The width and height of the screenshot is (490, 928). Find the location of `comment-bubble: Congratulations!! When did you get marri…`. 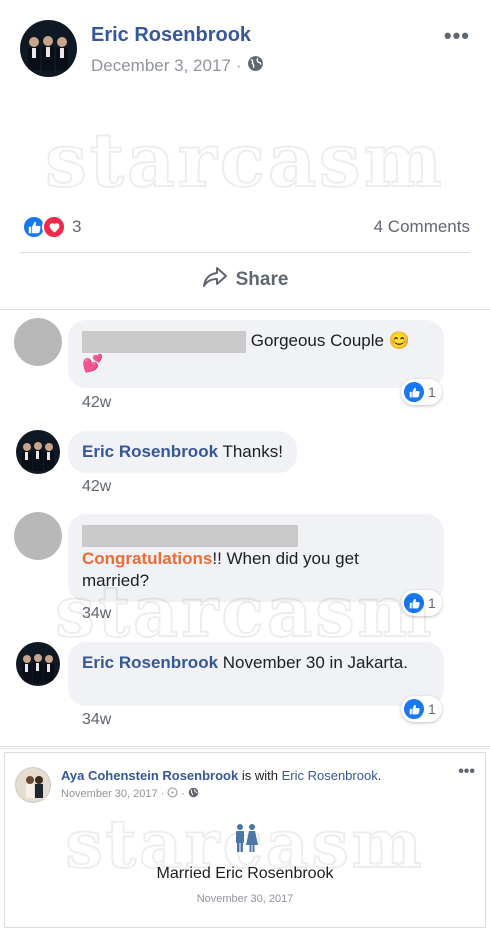

comment-bubble: Congratulations!! When did you get marri… is located at coordinates (256, 558).